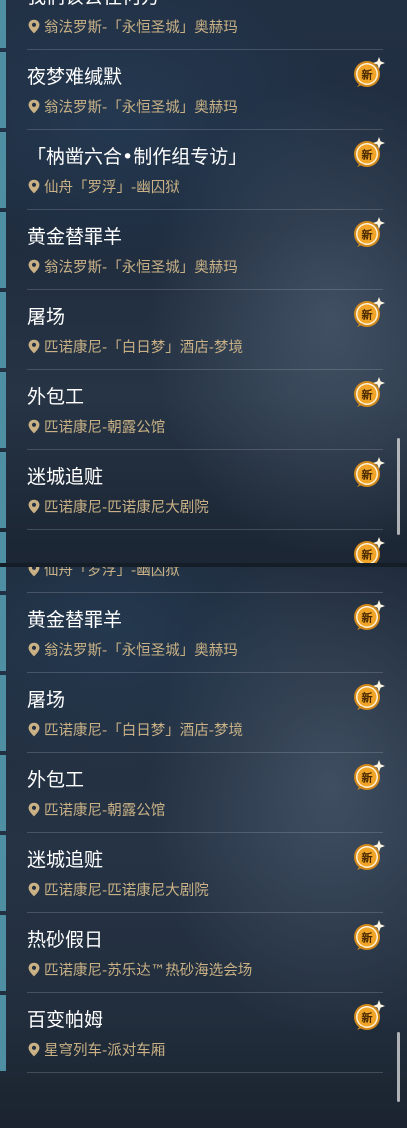  What do you see at coordinates (197, 579) in the screenshot?
I see `mission-item: 仙舟「罗浮」-幽囚狱` at bounding box center [197, 579].